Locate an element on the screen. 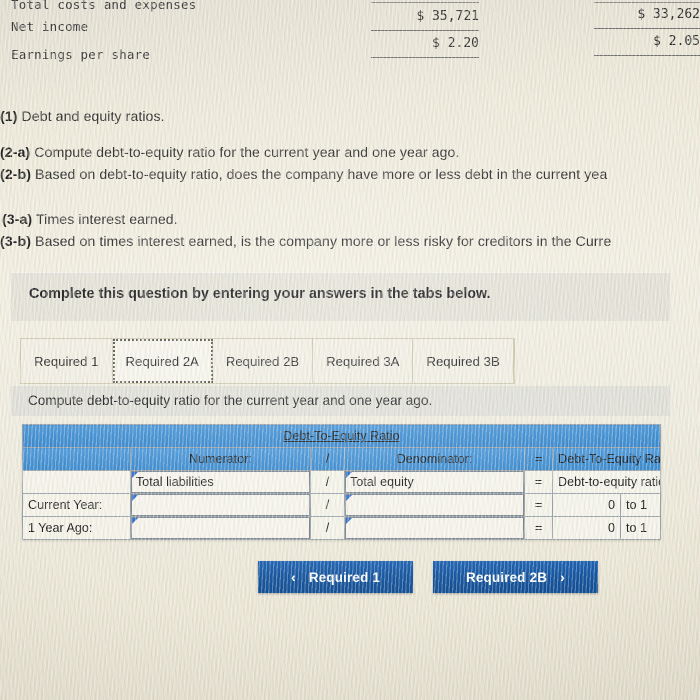 Image resolution: width=700 pixels, height=700 pixels. next-required-button: Required 2B › is located at coordinates (515, 577).